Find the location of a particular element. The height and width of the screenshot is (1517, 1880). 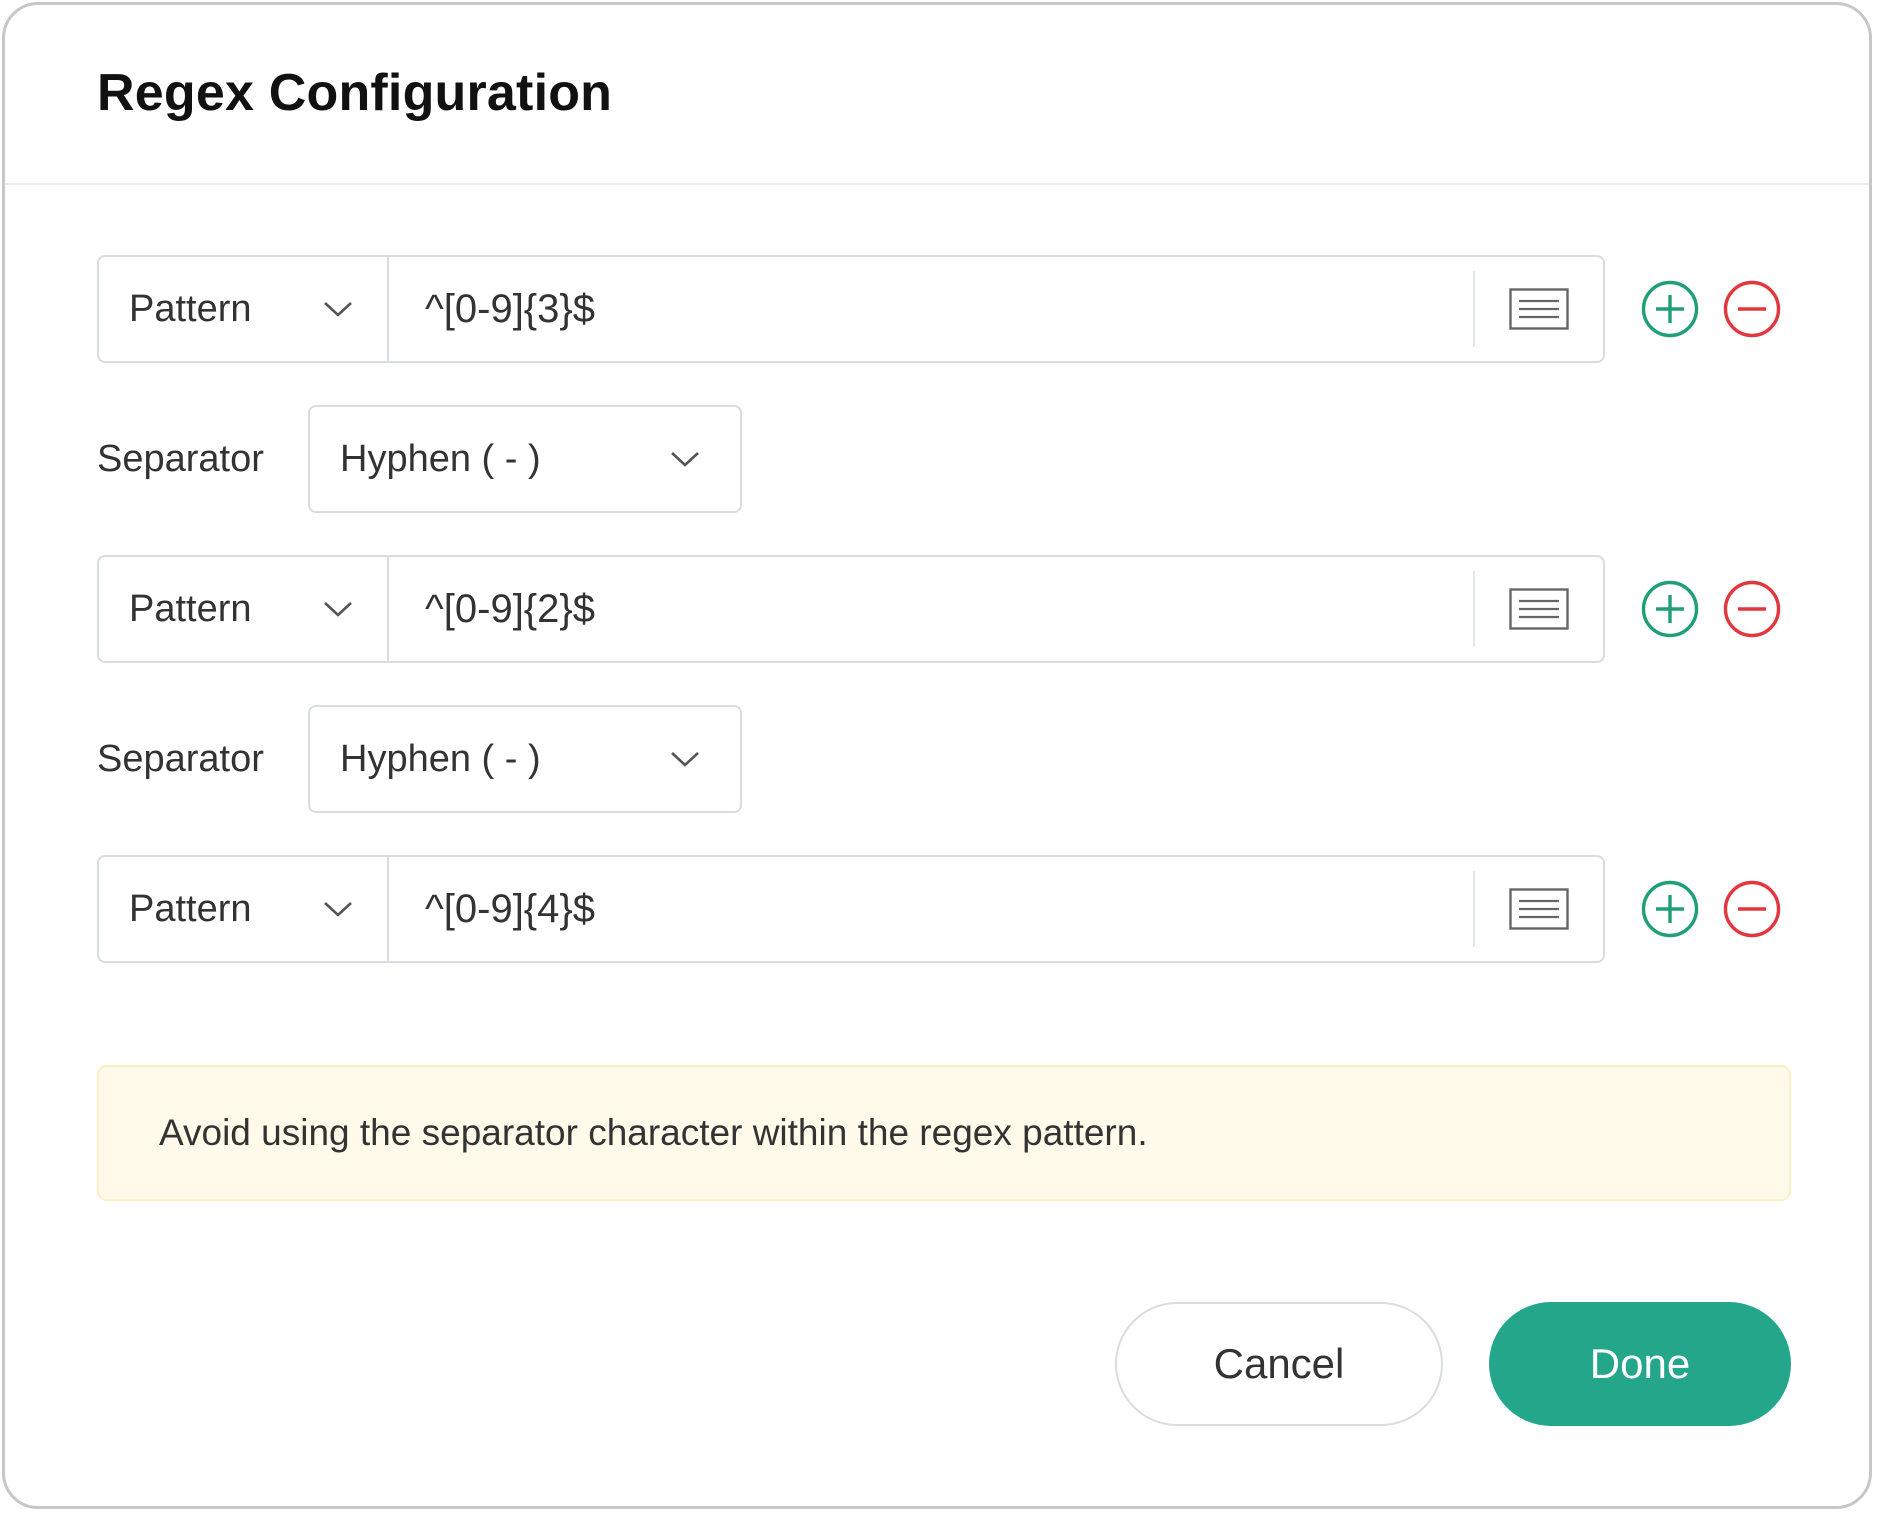

regex-input: ^[0-9]{2}$ is located at coordinates (931, 609).